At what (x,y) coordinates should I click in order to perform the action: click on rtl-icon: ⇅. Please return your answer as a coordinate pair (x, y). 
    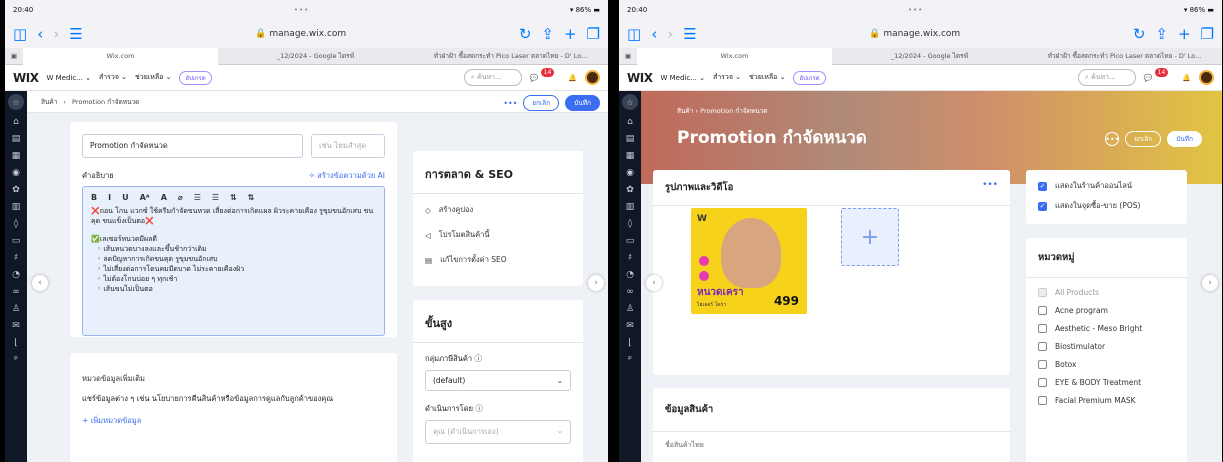
    Looking at the image, I should click on (251, 197).